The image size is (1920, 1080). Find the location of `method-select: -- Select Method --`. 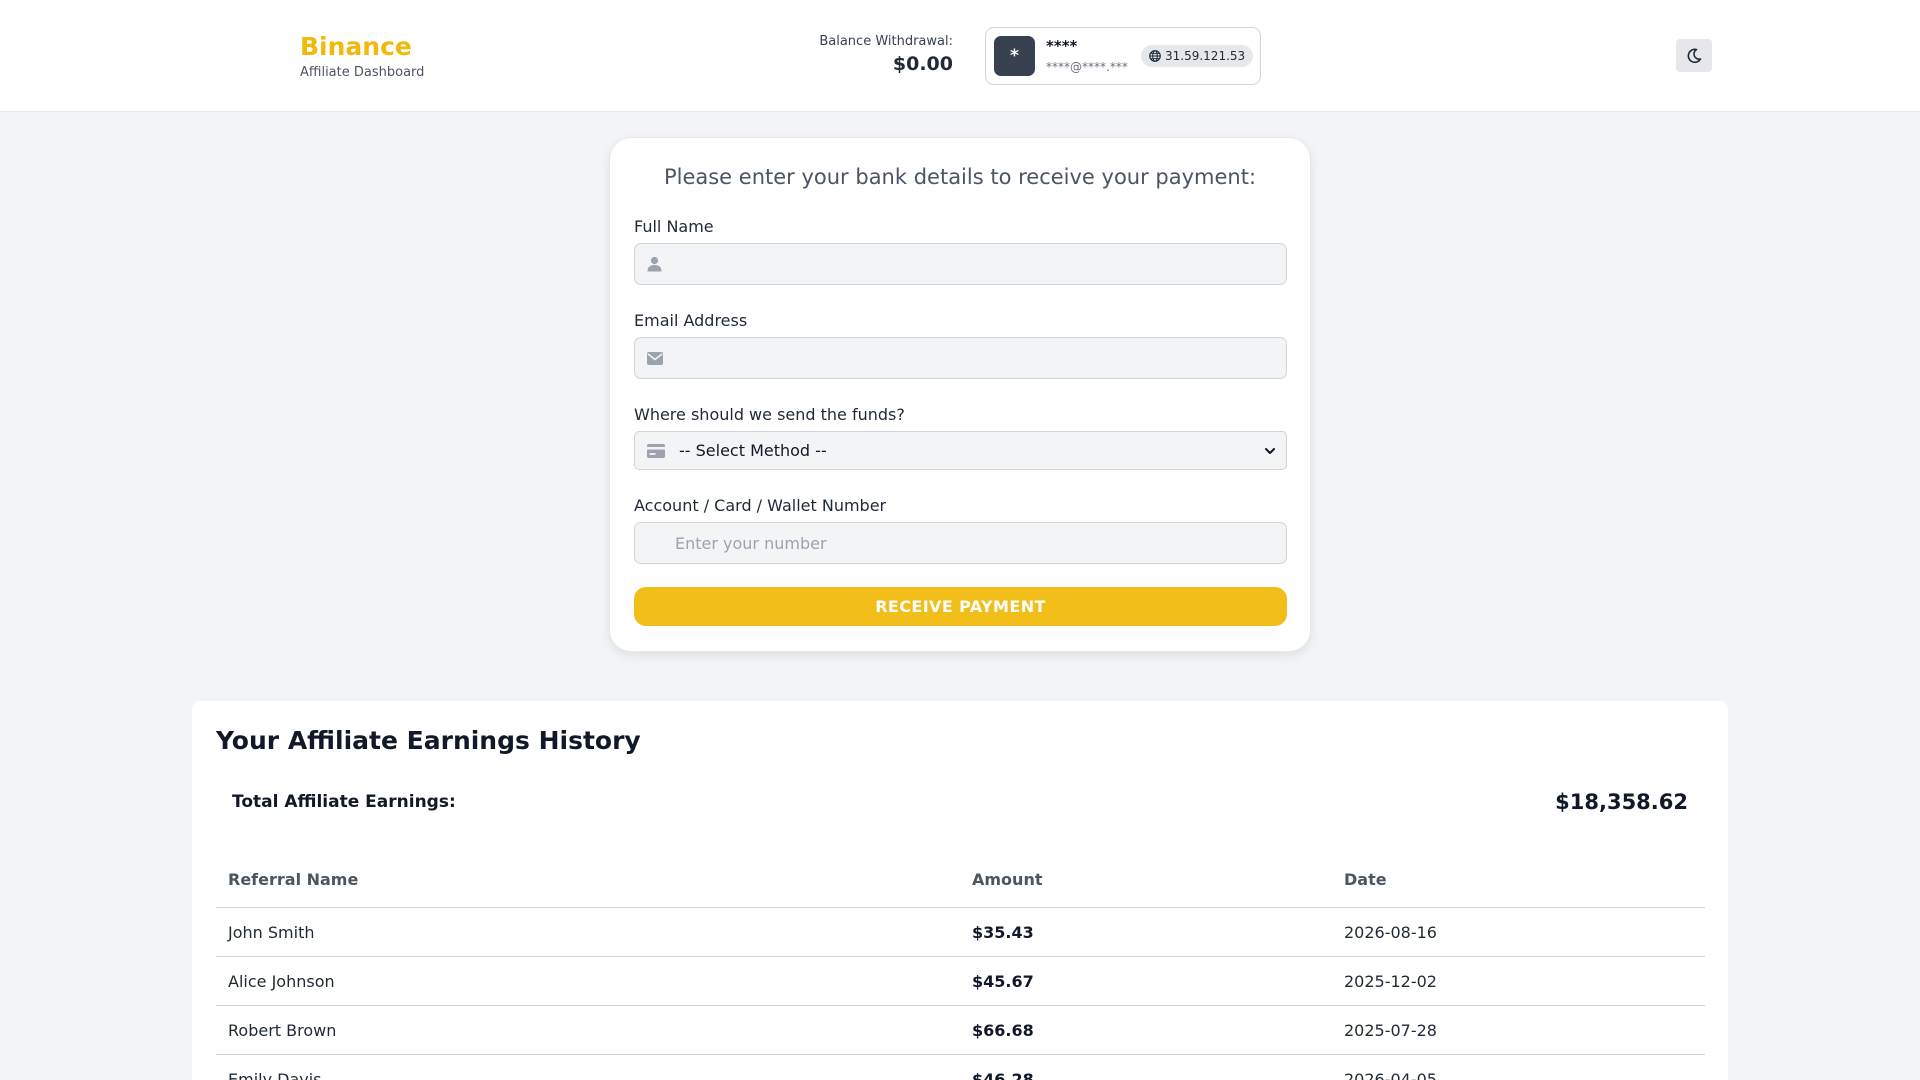

method-select: -- Select Method -- is located at coordinates (960, 450).